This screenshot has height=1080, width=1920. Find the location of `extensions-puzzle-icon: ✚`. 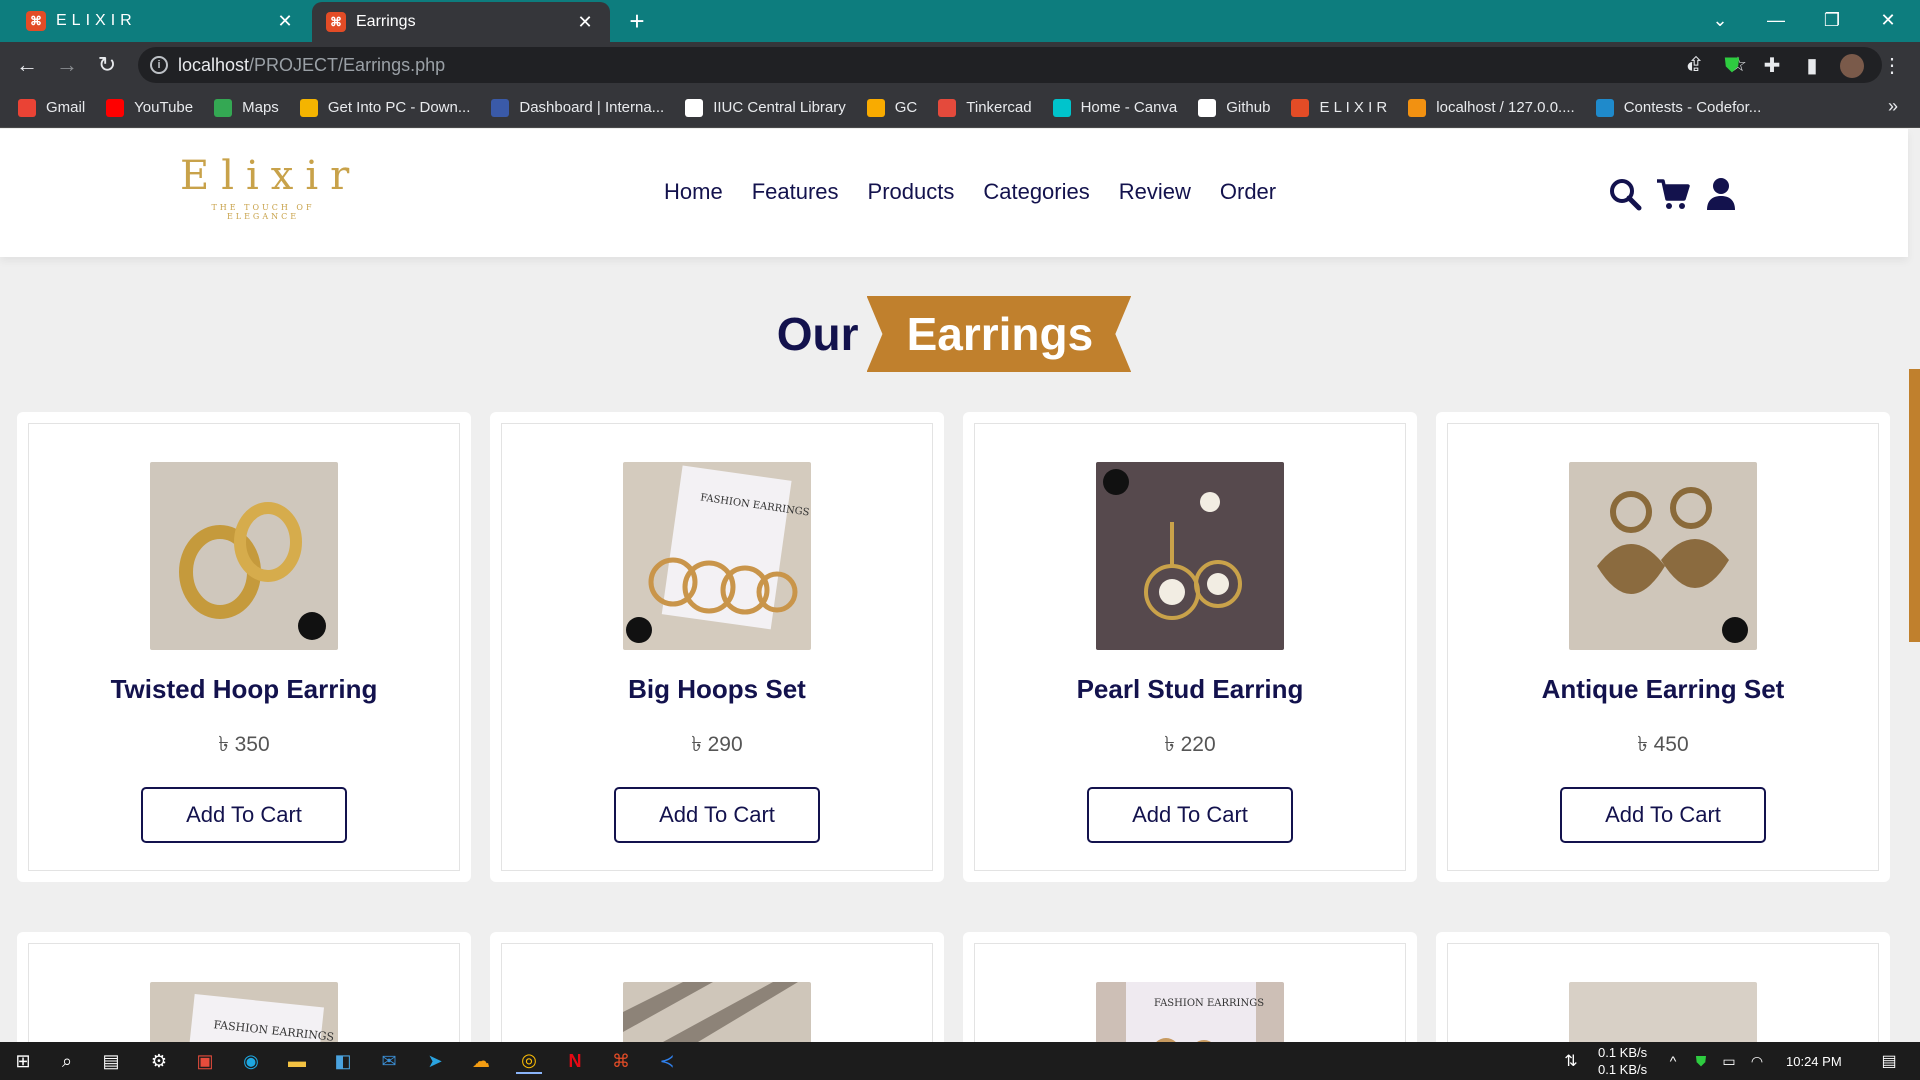

extensions-puzzle-icon: ✚ is located at coordinates (1772, 66).